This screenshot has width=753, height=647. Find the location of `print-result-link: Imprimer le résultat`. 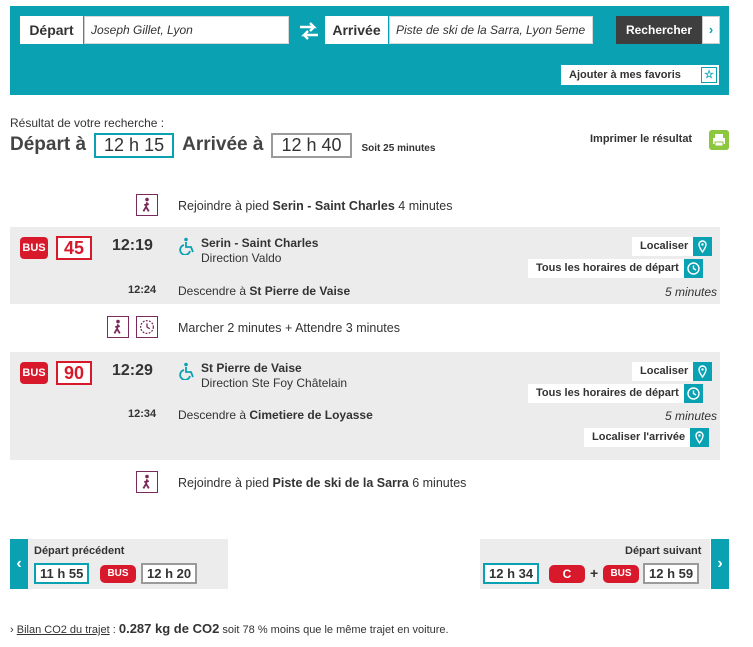

print-result-link: Imprimer le résultat is located at coordinates (641, 139).